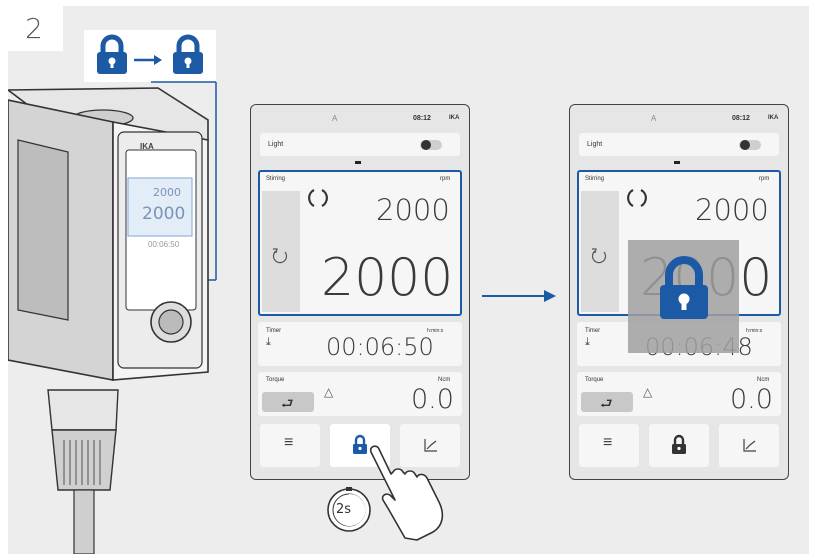 The image size is (817, 560). I want to click on device-set-value: 2000, so click(167, 192).